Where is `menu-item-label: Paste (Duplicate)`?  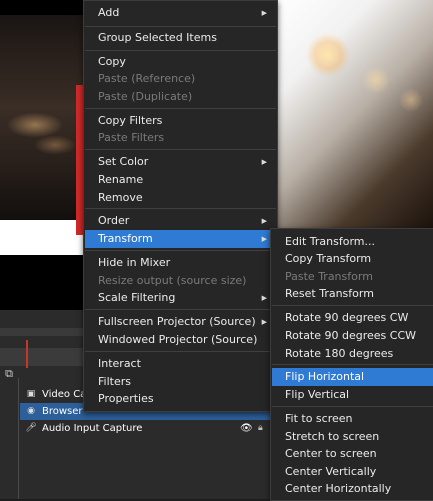
menu-item-label: Paste (Duplicate) is located at coordinates (145, 96).